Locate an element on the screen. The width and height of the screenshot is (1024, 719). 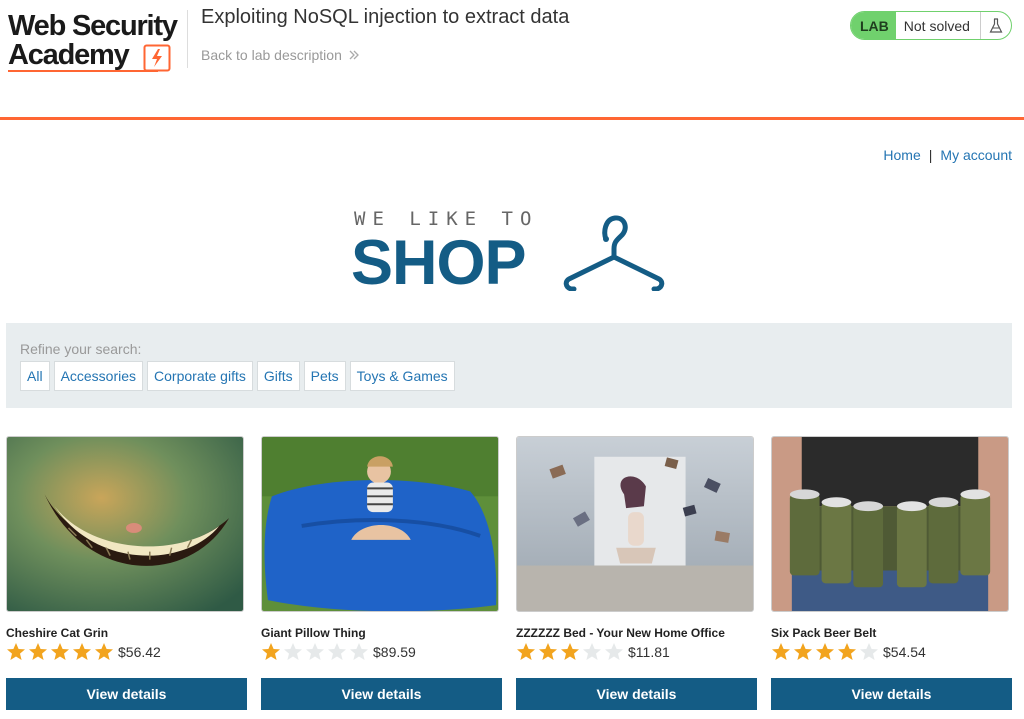
filter-toys-games: Toys & Games is located at coordinates (402, 376).